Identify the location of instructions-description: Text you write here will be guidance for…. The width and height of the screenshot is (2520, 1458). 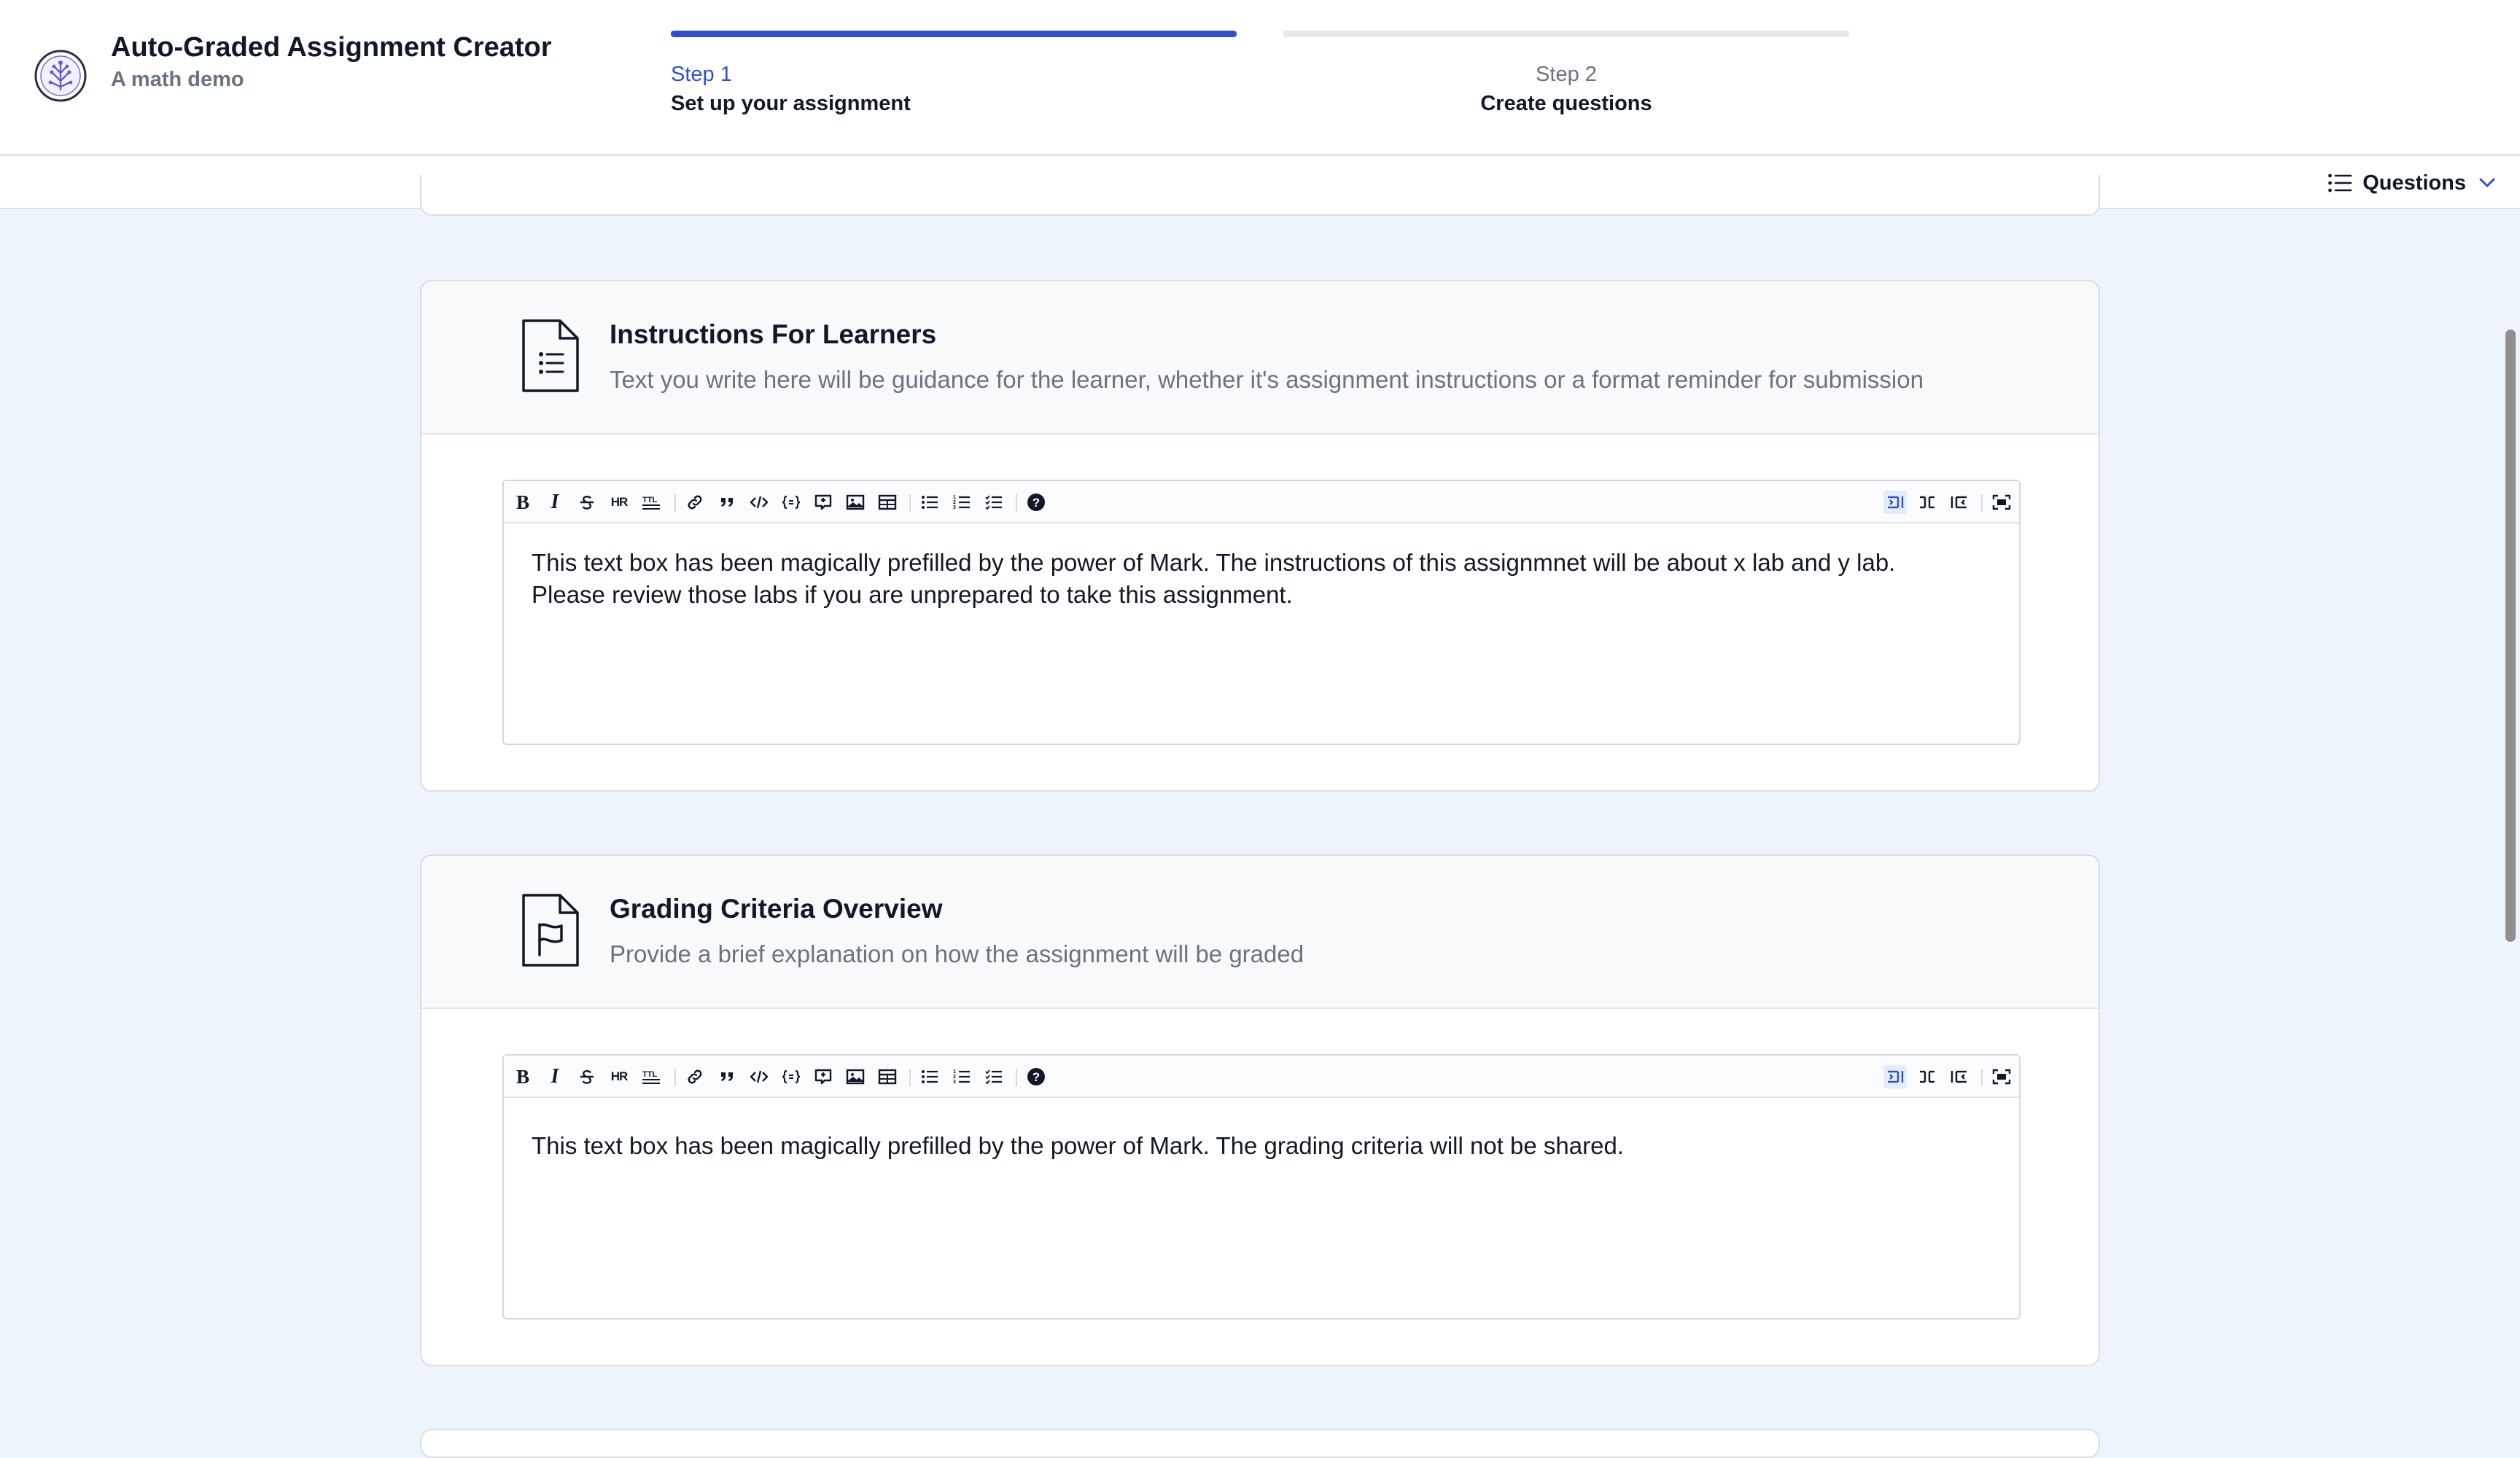
(1267, 379).